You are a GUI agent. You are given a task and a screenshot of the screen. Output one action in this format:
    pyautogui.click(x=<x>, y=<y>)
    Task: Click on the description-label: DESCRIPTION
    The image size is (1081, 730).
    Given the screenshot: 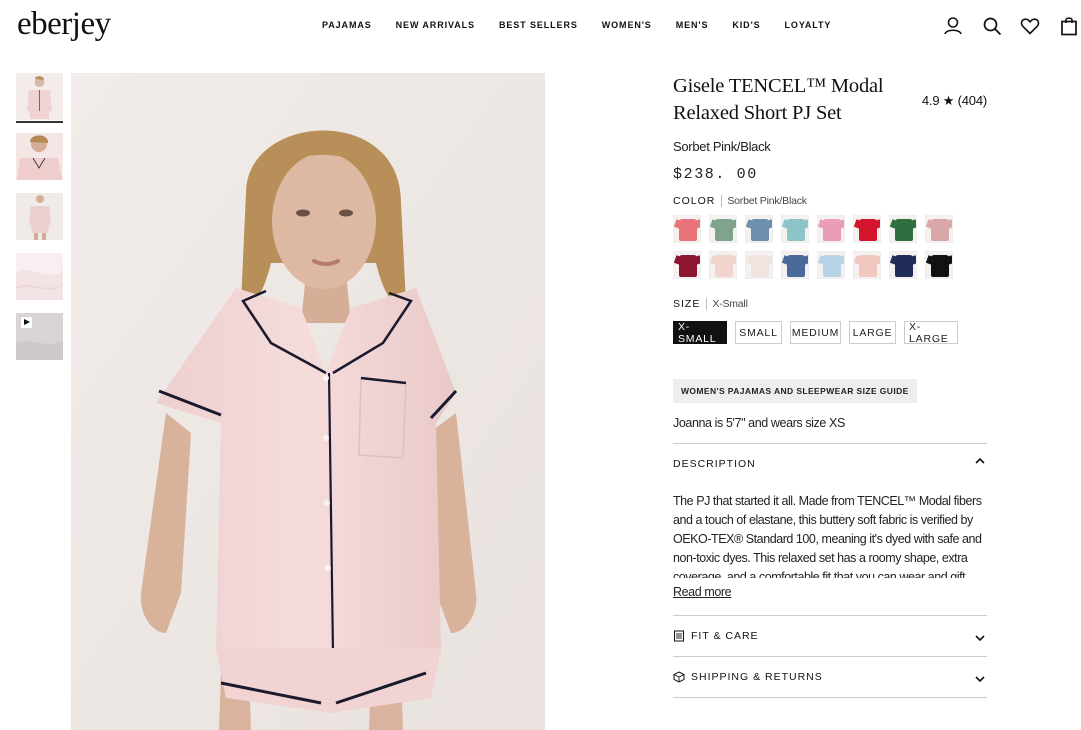 What is the action you would take?
    pyautogui.click(x=714, y=464)
    